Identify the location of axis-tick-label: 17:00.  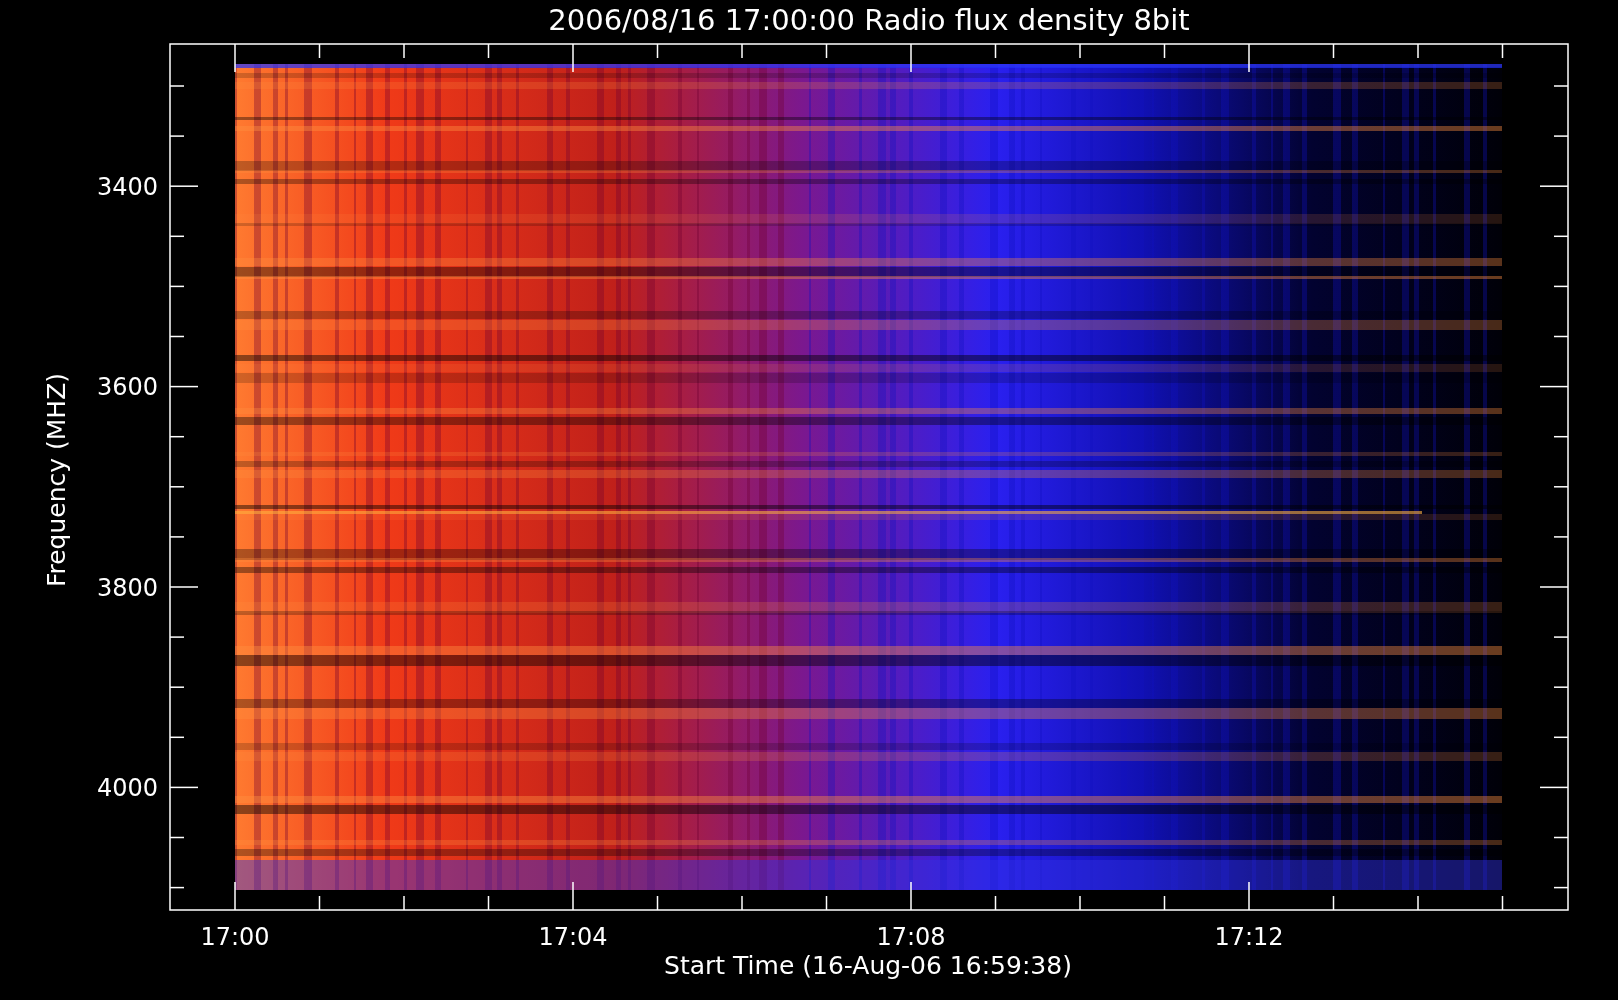
(235, 937).